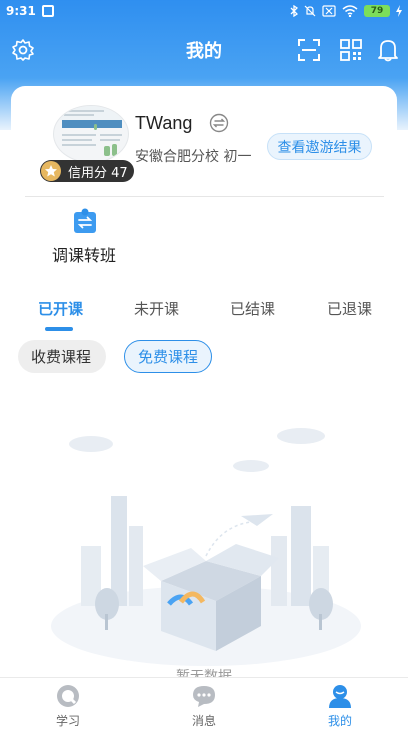  I want to click on profile-icon, so click(340, 696).